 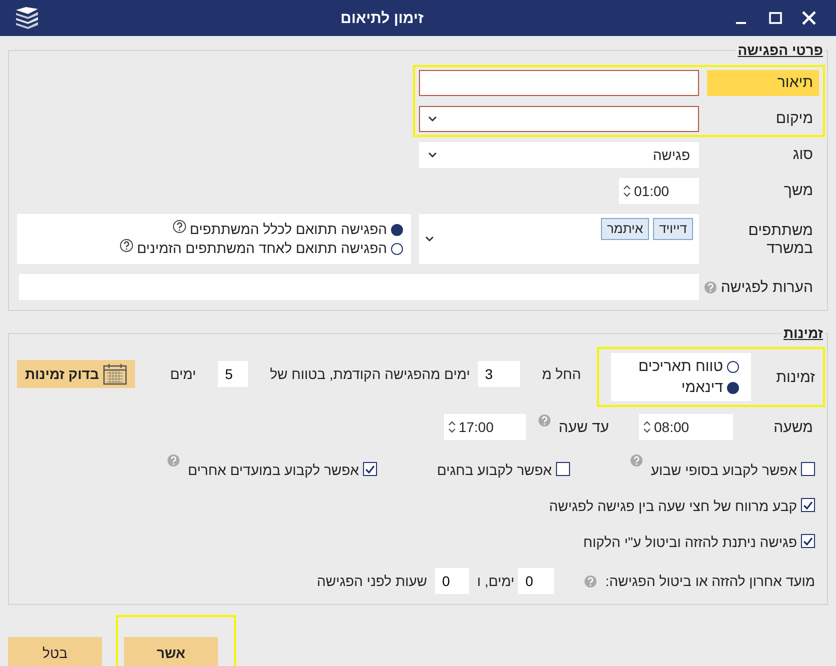 What do you see at coordinates (370, 374) in the screenshot?
I see `range-label: ימים מהפגישה הקודמת, בטווח של` at bounding box center [370, 374].